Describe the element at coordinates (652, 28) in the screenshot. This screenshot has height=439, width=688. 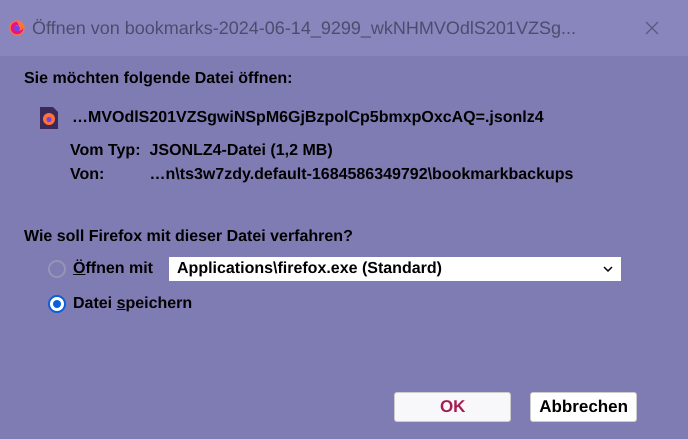
I see `close-icon` at that location.